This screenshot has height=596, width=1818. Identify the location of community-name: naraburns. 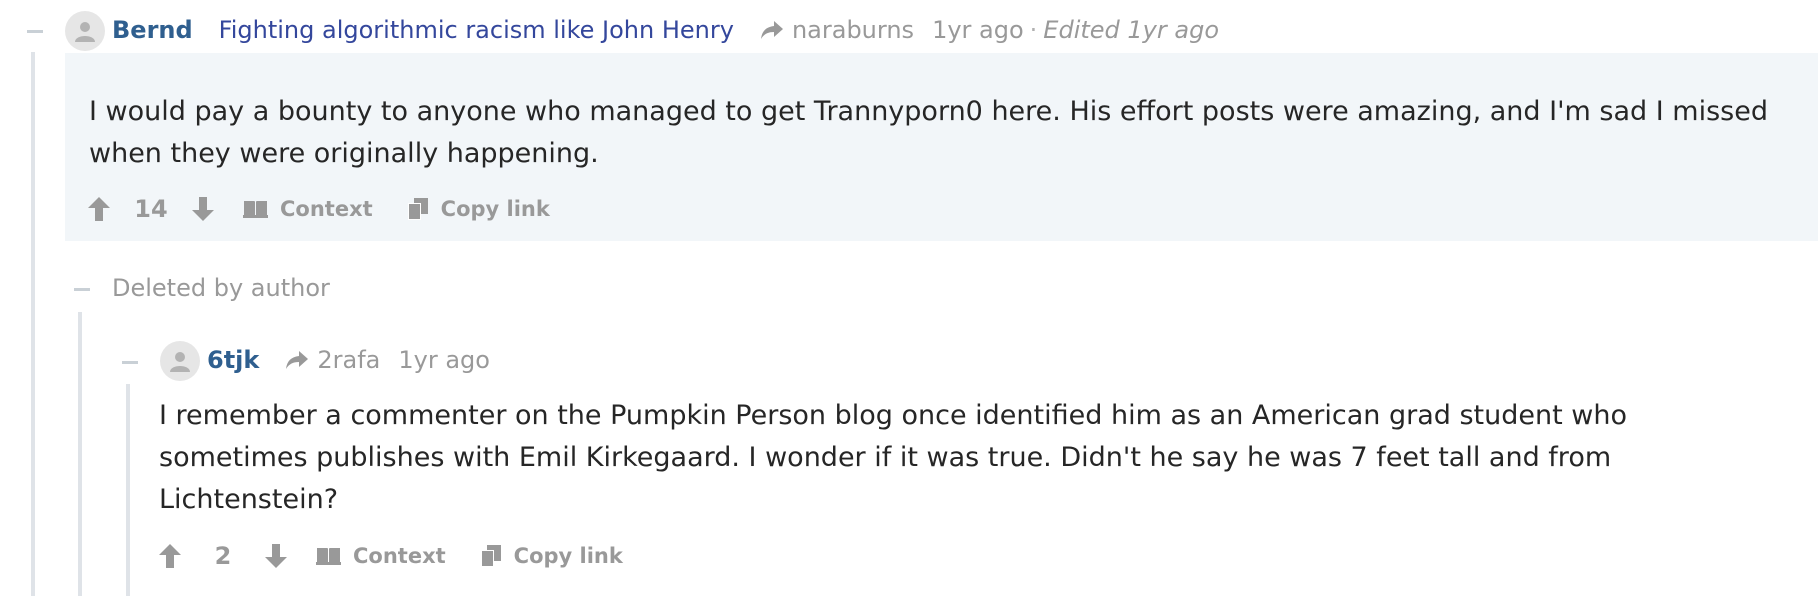
(853, 30).